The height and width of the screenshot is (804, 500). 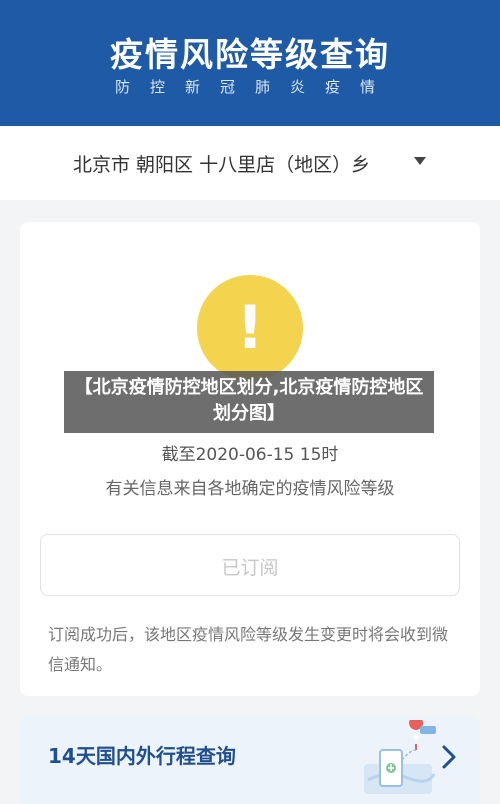 What do you see at coordinates (142, 754) in the screenshot?
I see `travel-query-label: 14天国内外行程查询` at bounding box center [142, 754].